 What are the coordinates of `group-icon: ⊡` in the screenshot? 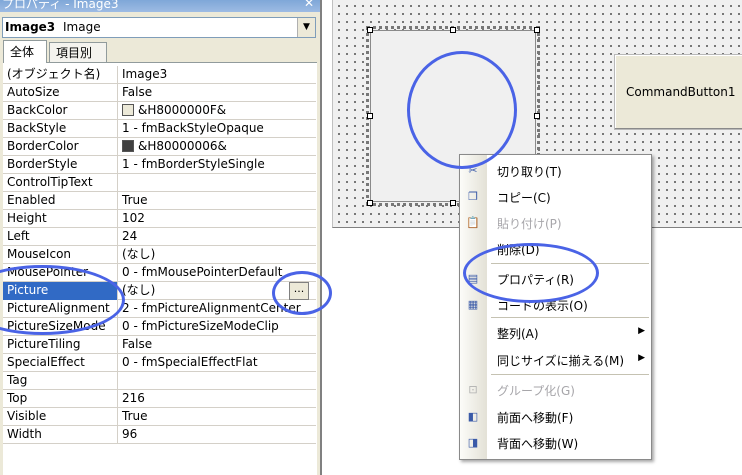 It's located at (473, 389).